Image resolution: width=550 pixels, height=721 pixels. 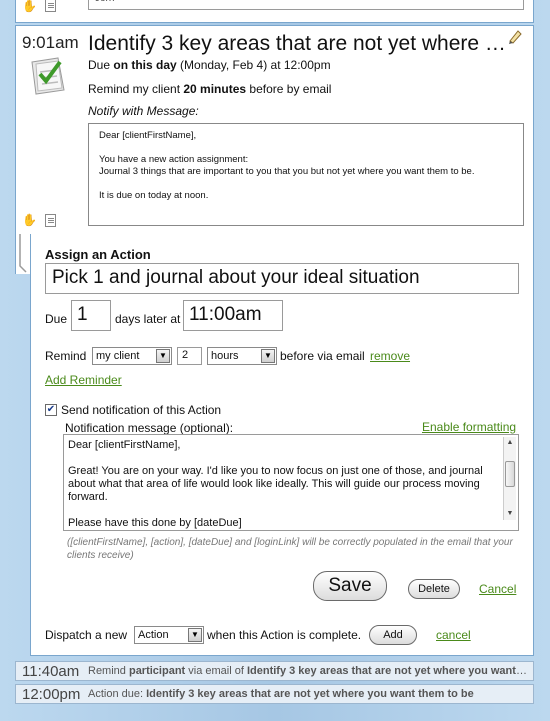 I want to click on action-checklist-icon, so click(x=48, y=76).